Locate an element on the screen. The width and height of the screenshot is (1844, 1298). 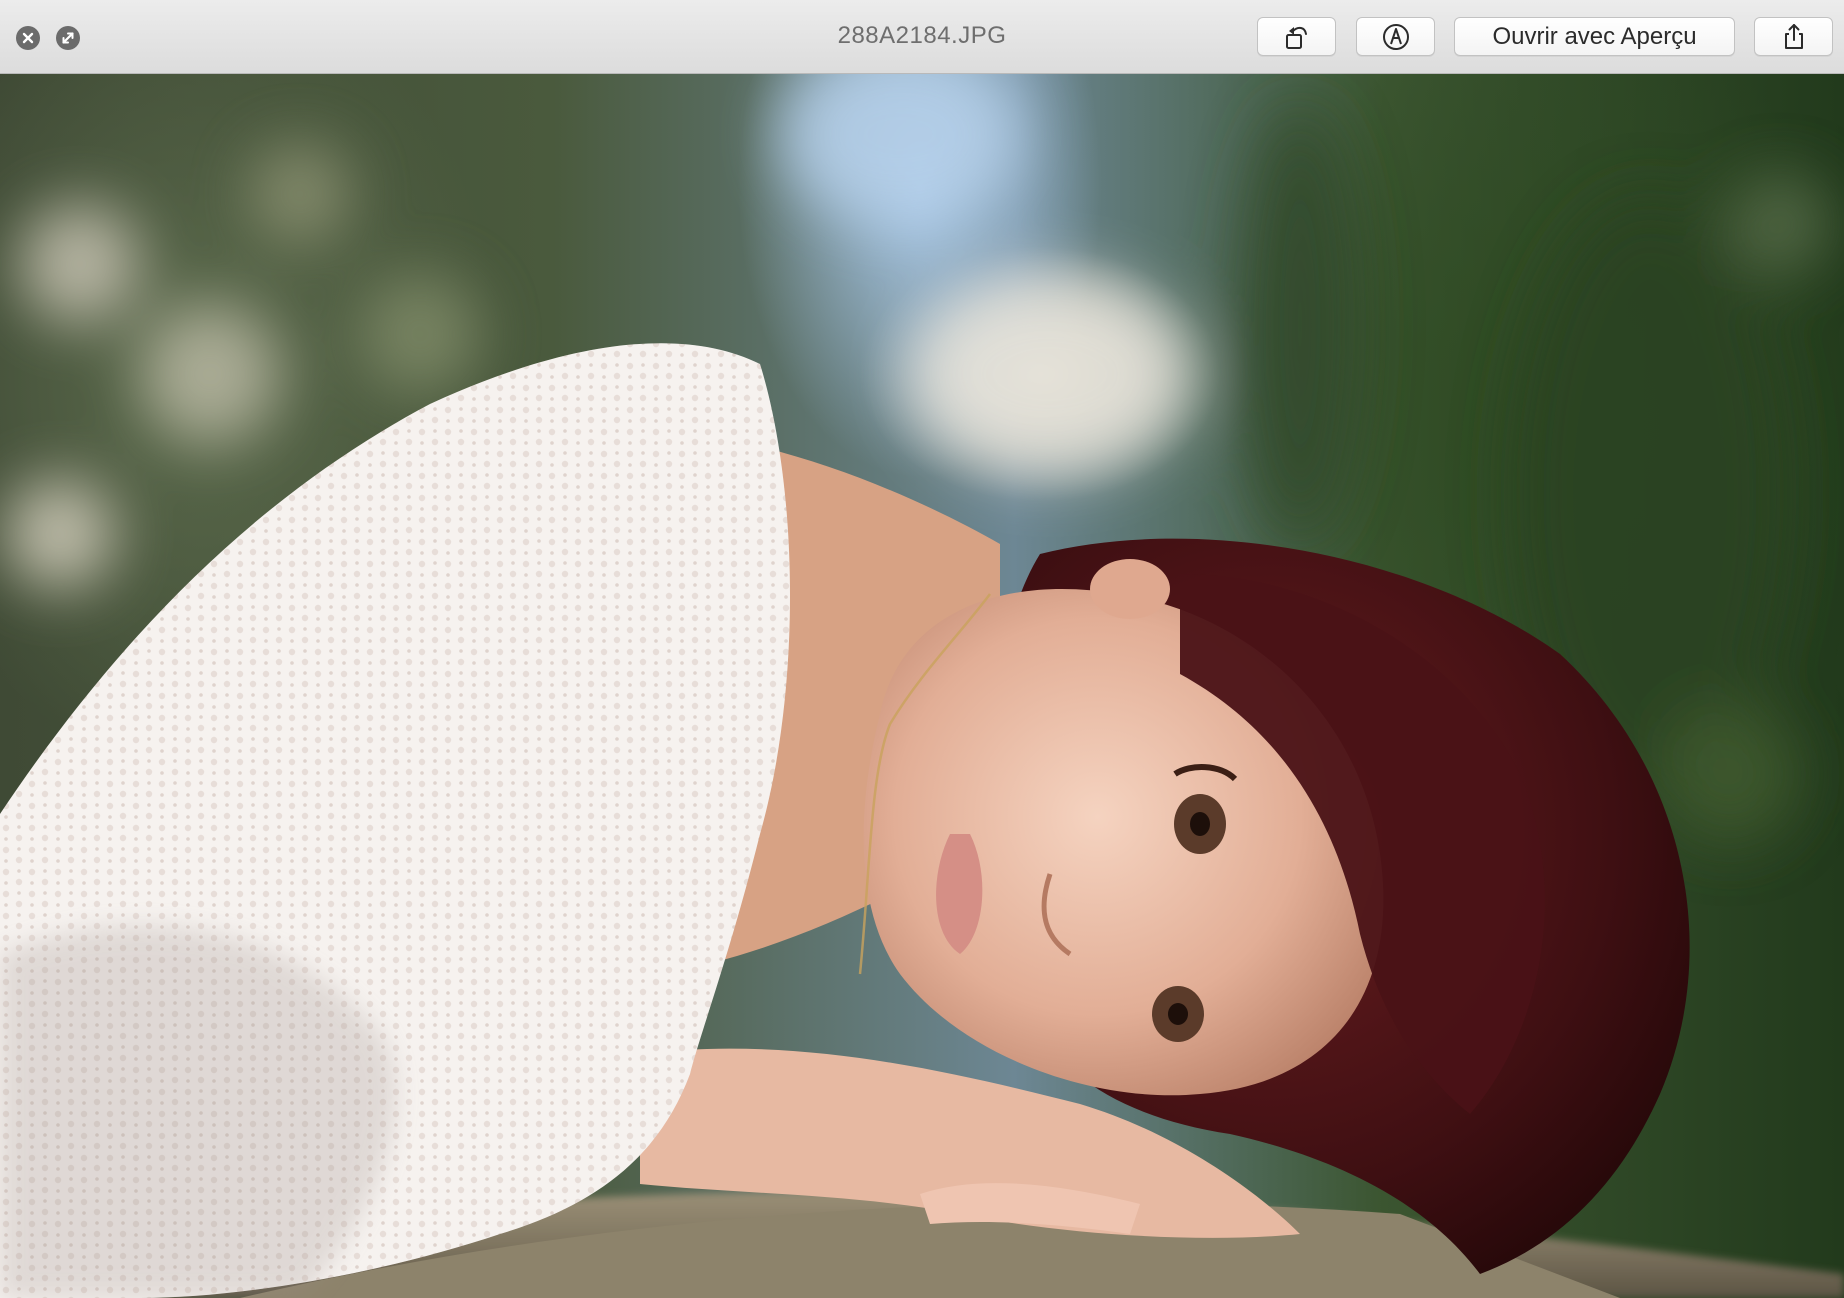
fullscreen-icon is located at coordinates (68, 38).